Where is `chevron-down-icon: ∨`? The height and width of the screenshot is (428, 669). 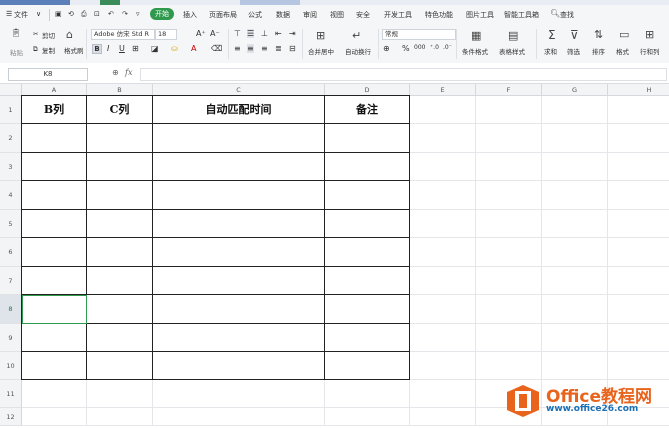 chevron-down-icon: ∨ is located at coordinates (38, 14).